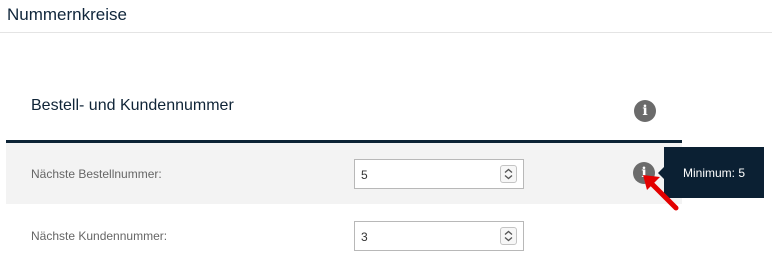  Describe the element at coordinates (364, 237) in the screenshot. I see `customer-number-value: 3` at that location.